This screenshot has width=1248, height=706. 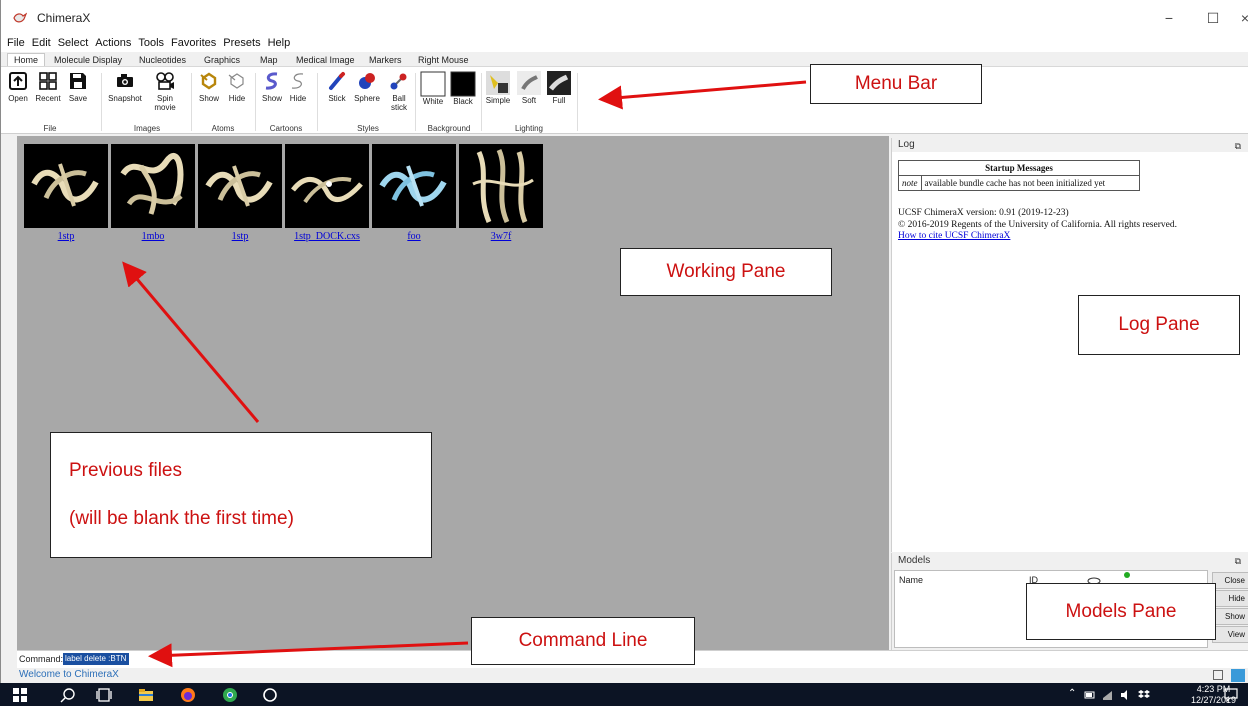 I want to click on snapshot-button: Snapshot, so click(x=125, y=87).